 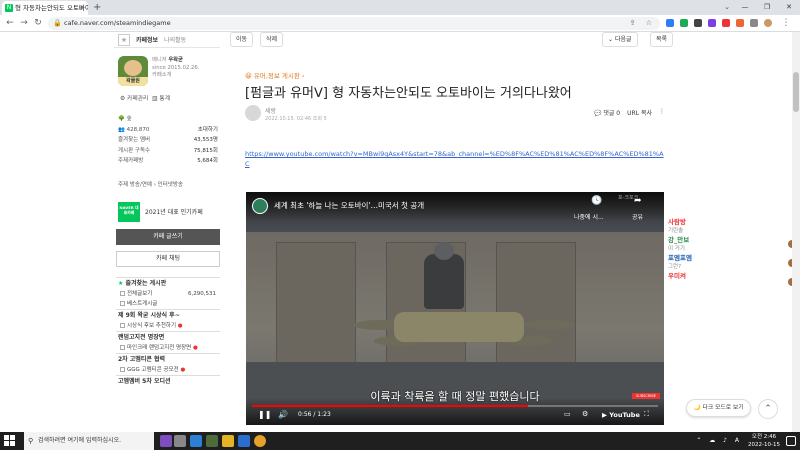 What do you see at coordinates (455, 396) in the screenshot?
I see `video-subtitle: 이륙과 착륙을 할 때 정말 편했습니다` at bounding box center [455, 396].